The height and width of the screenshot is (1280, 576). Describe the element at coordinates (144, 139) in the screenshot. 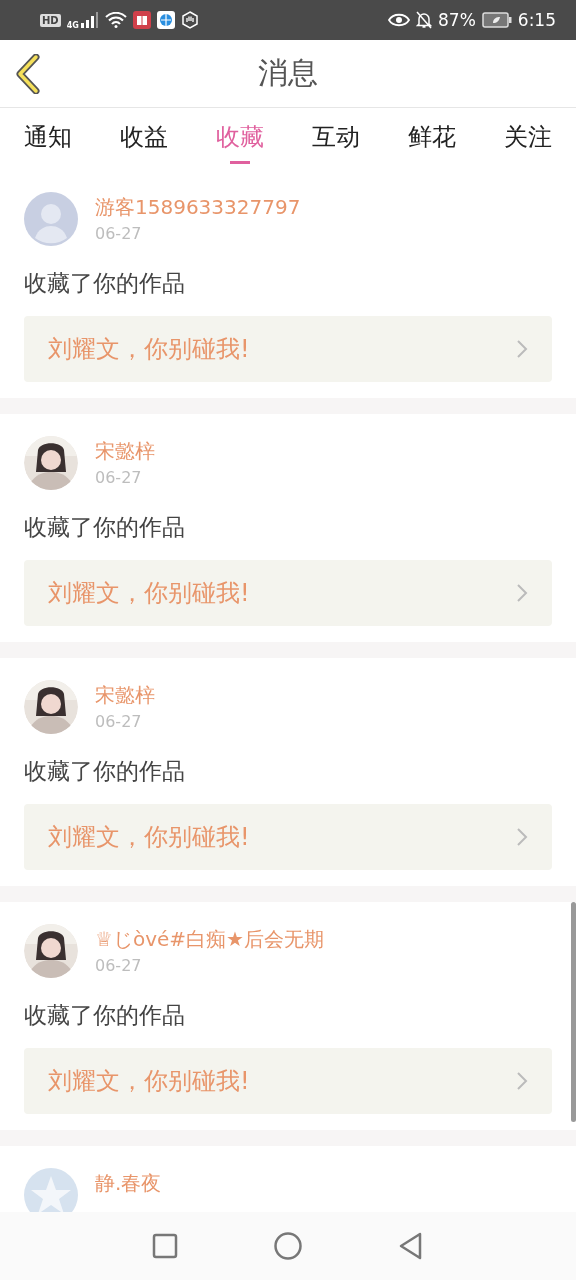

I see `tab: 收益` at that location.